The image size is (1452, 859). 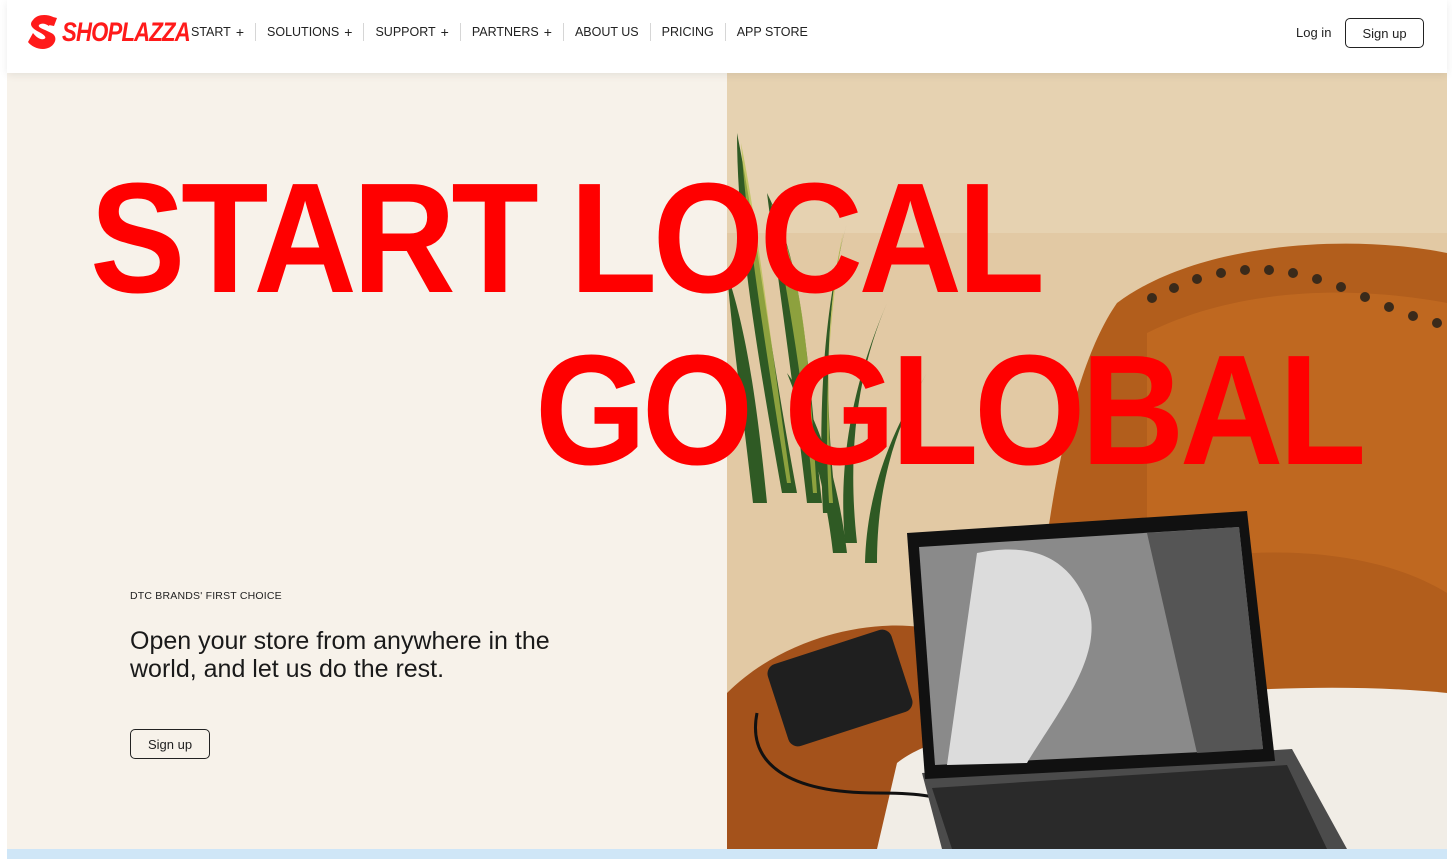 What do you see at coordinates (42, 32) in the screenshot?
I see `shoplazza-logo-icon` at bounding box center [42, 32].